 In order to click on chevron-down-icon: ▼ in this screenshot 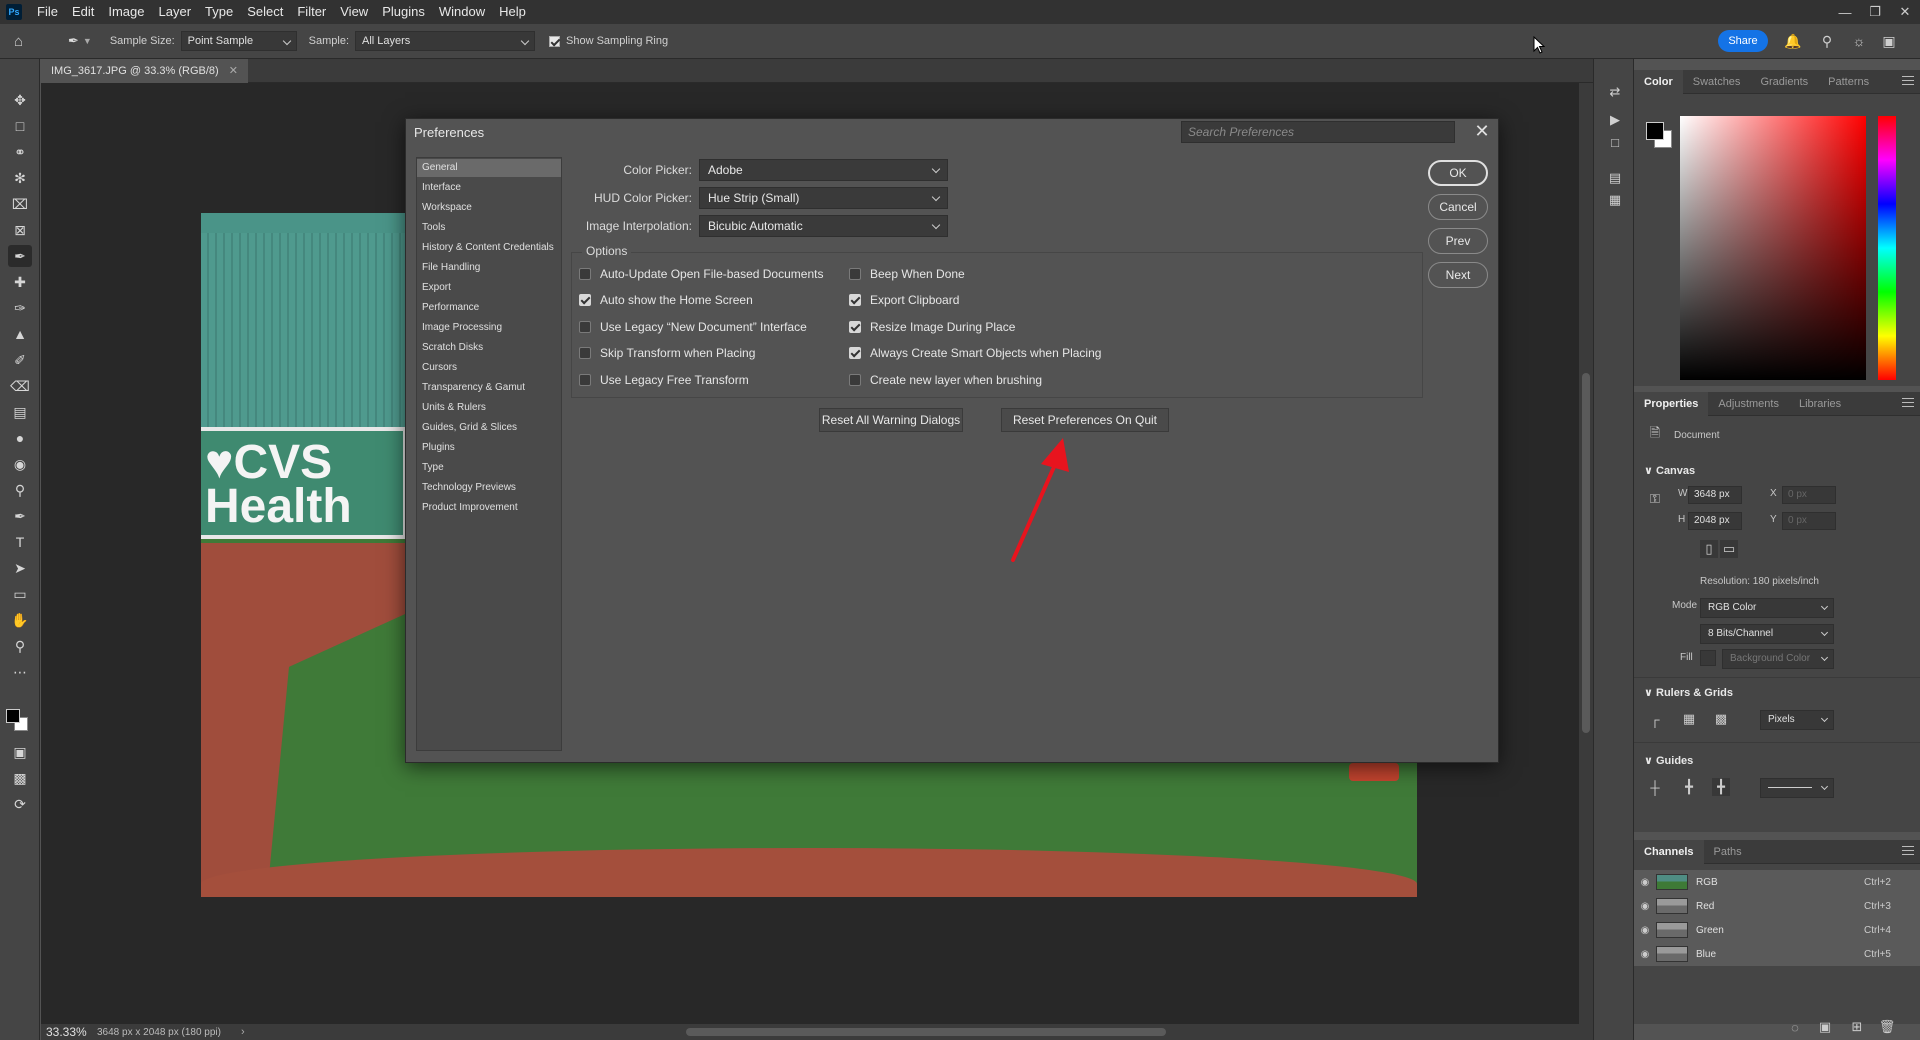, I will do `click(87, 41)`.